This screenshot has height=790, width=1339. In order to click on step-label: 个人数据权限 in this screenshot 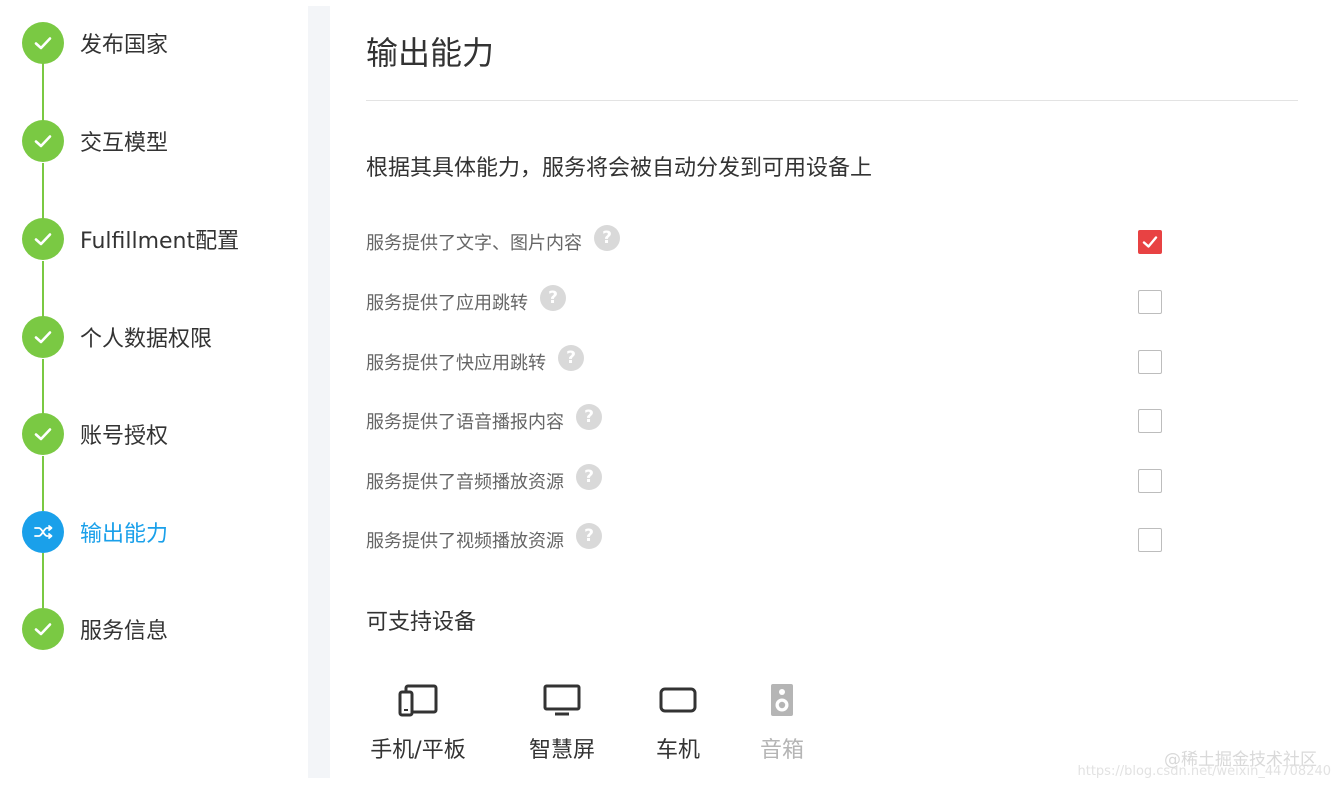, I will do `click(146, 339)`.